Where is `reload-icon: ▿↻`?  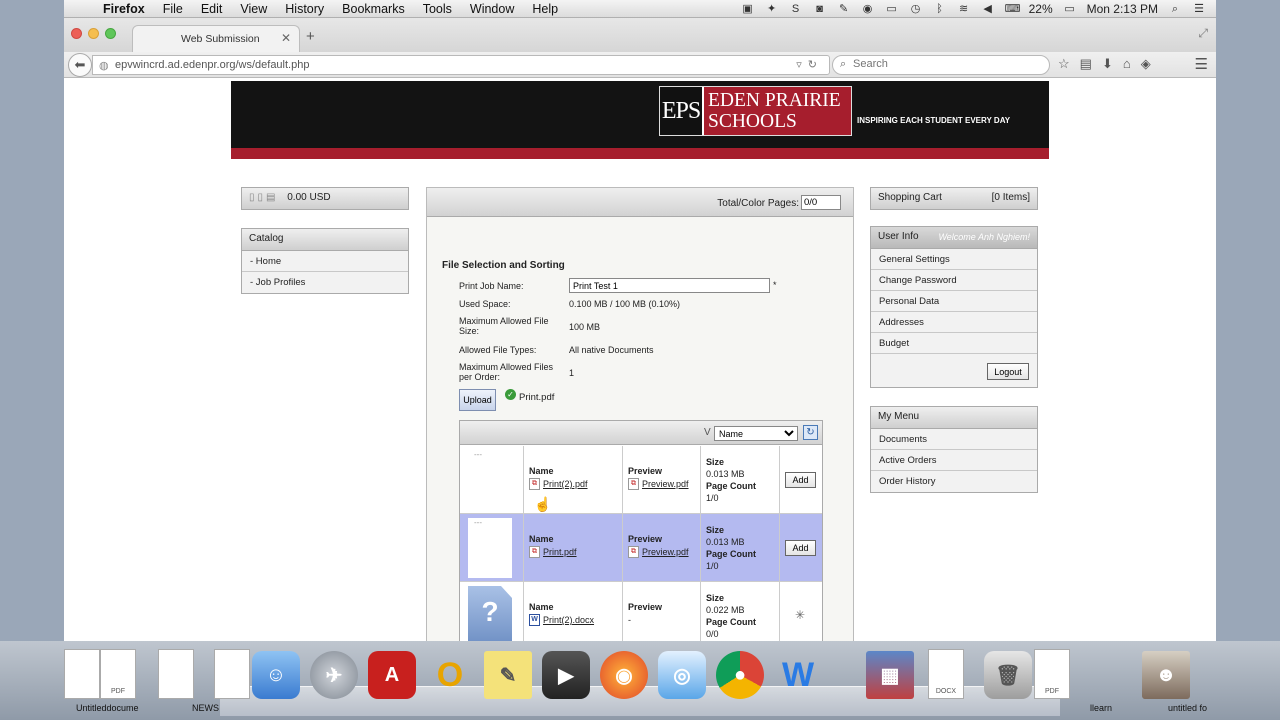
reload-icon: ▿↻ is located at coordinates (809, 64).